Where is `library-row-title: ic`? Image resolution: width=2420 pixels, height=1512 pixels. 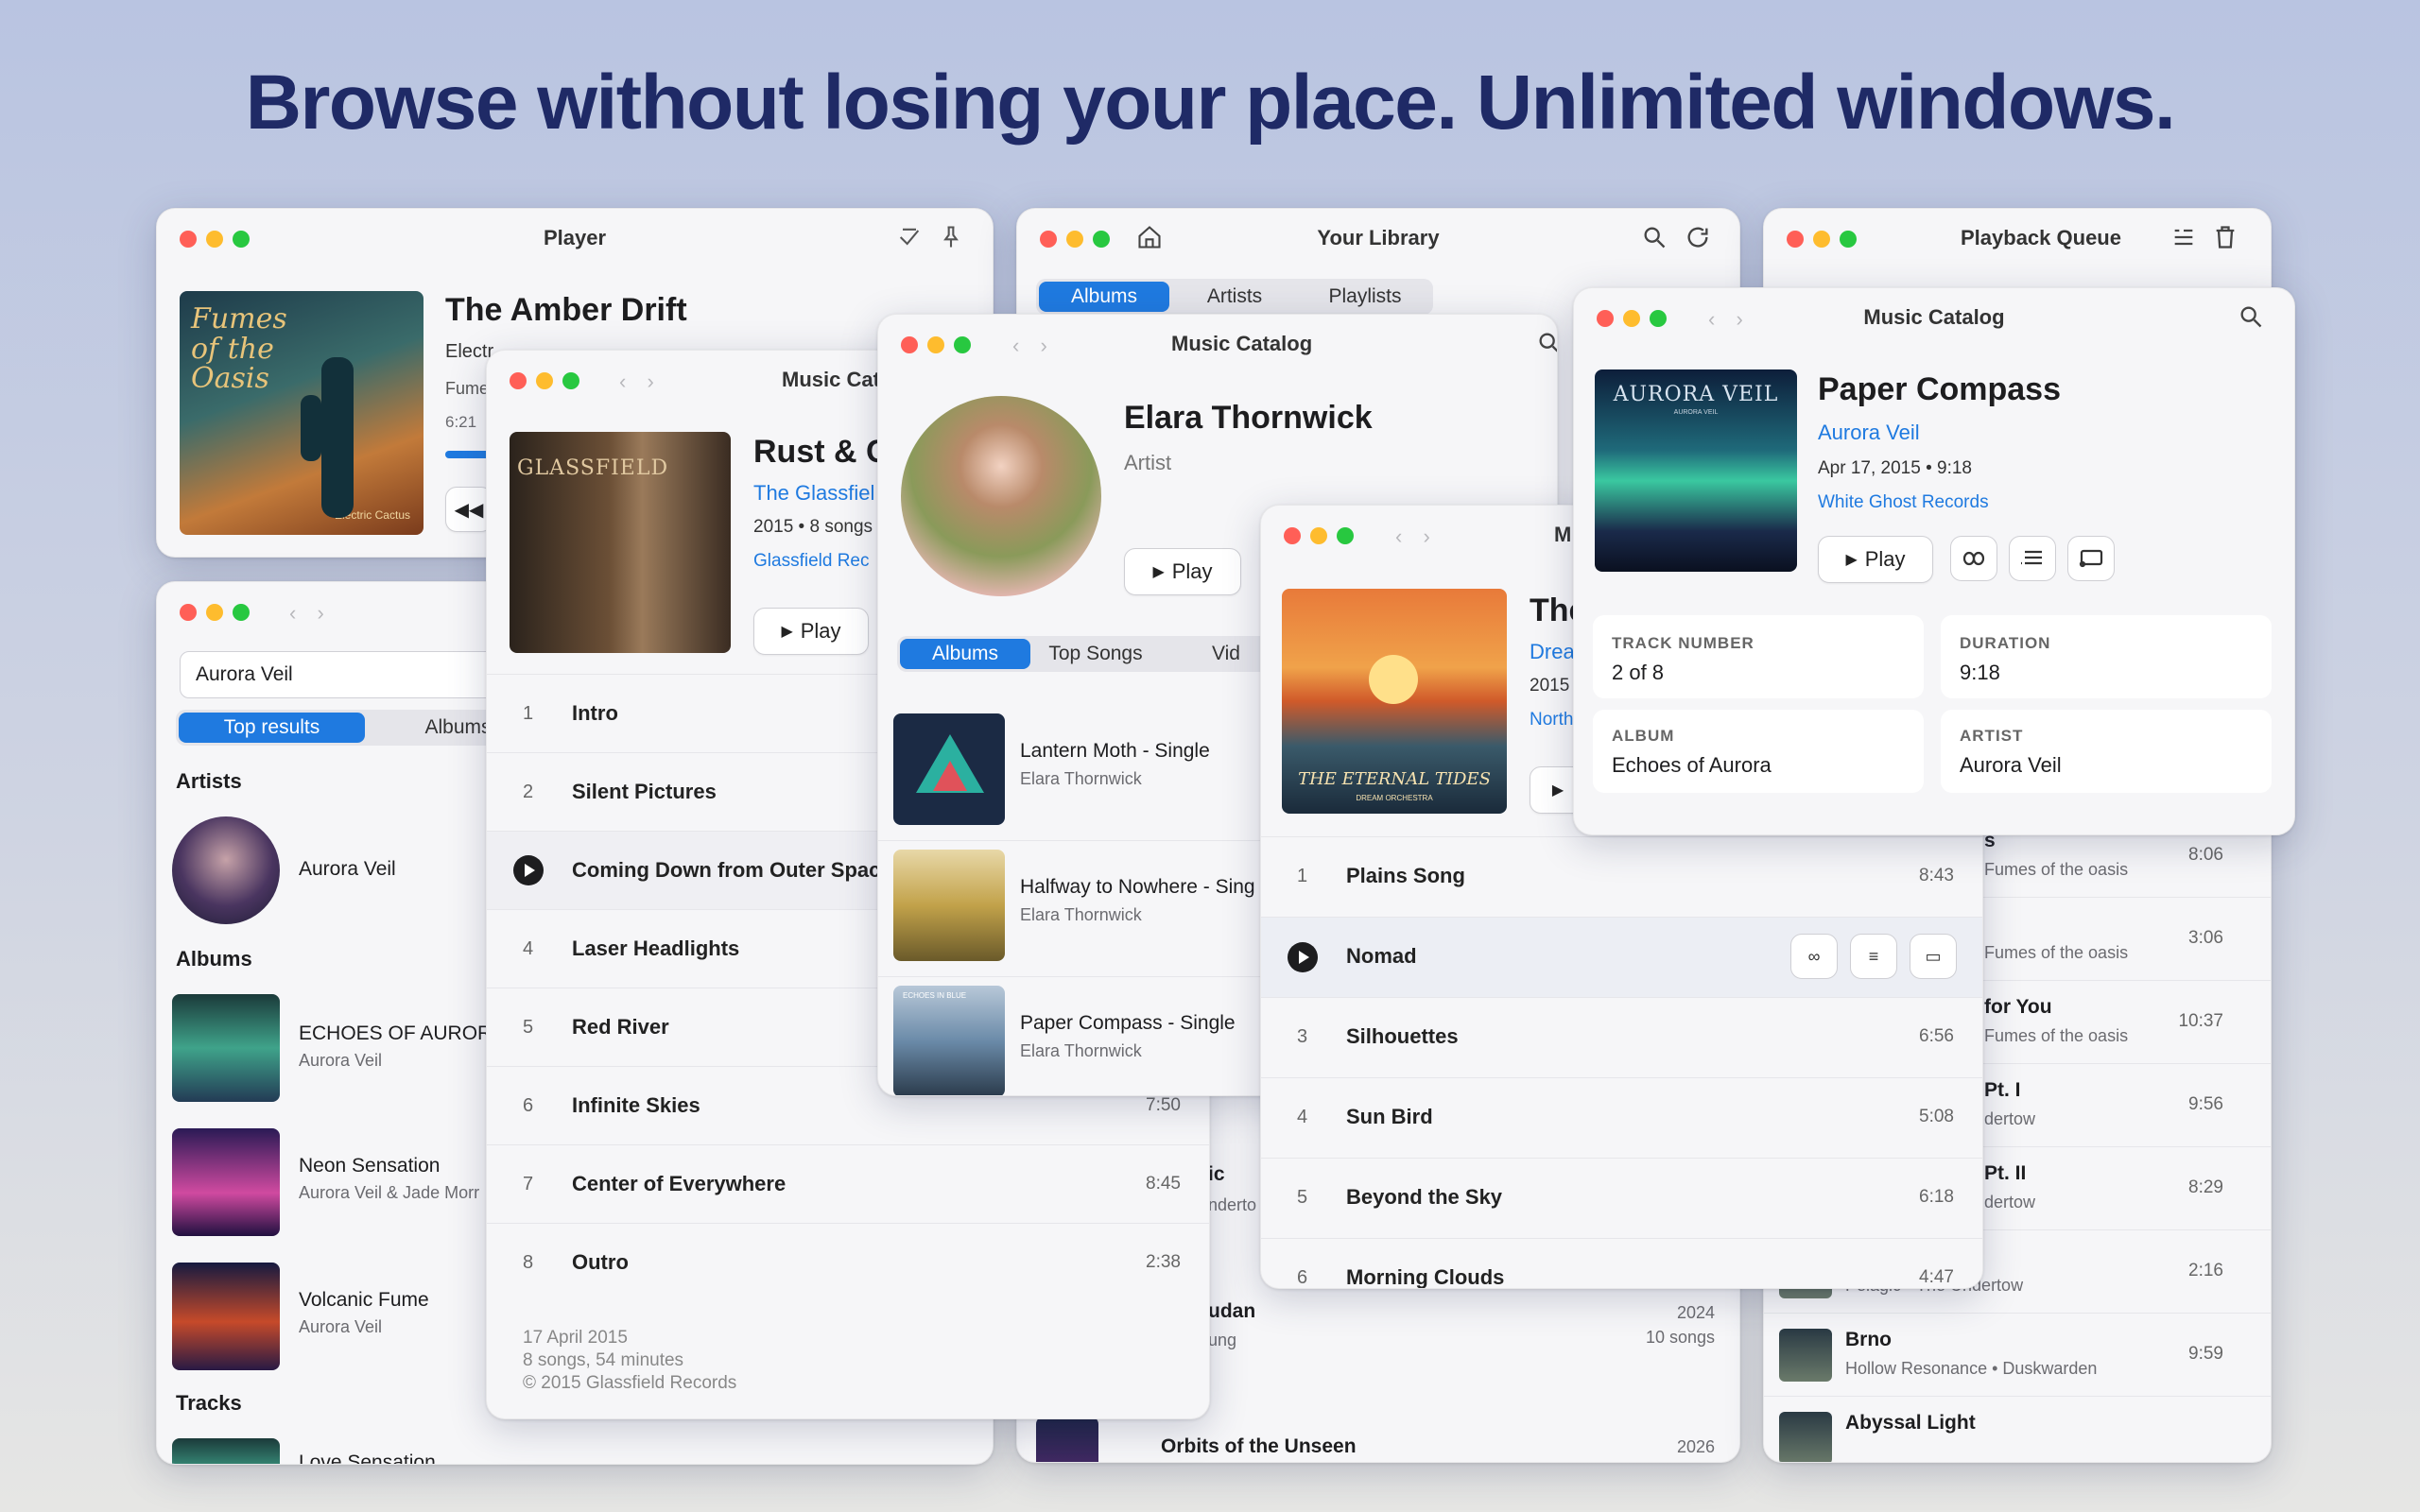 library-row-title: ic is located at coordinates (1217, 1174).